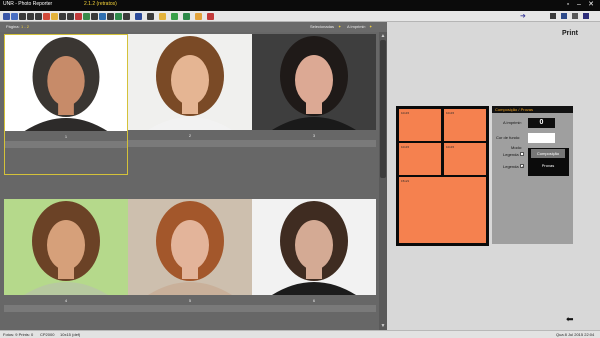 This screenshot has width=600, height=338. I want to click on window-icon, so click(553, 16).